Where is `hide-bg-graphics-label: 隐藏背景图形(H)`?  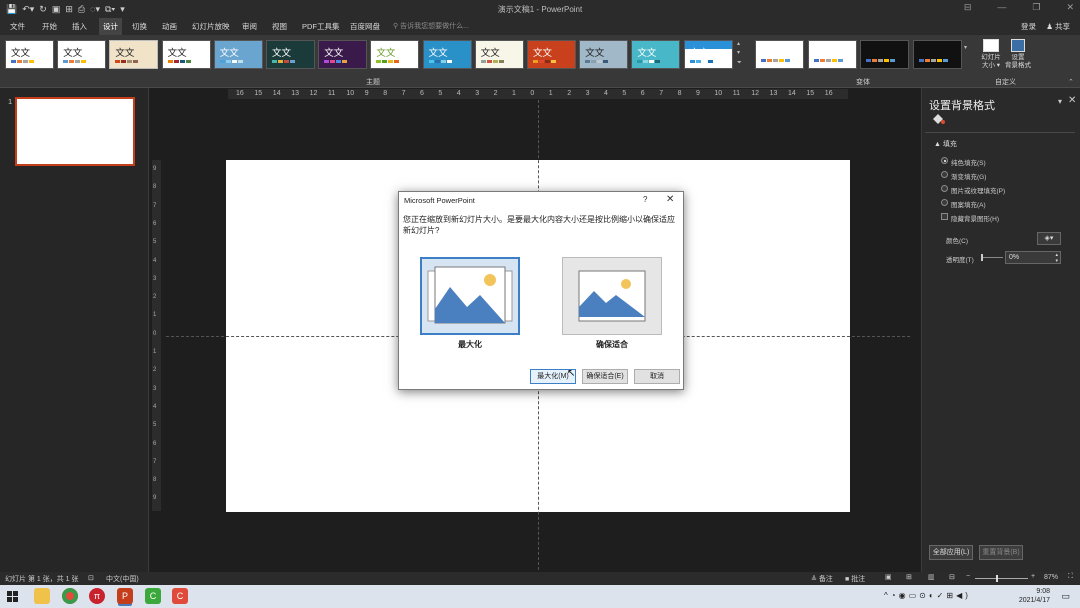 hide-bg-graphics-label: 隐藏背景图形(H) is located at coordinates (975, 218).